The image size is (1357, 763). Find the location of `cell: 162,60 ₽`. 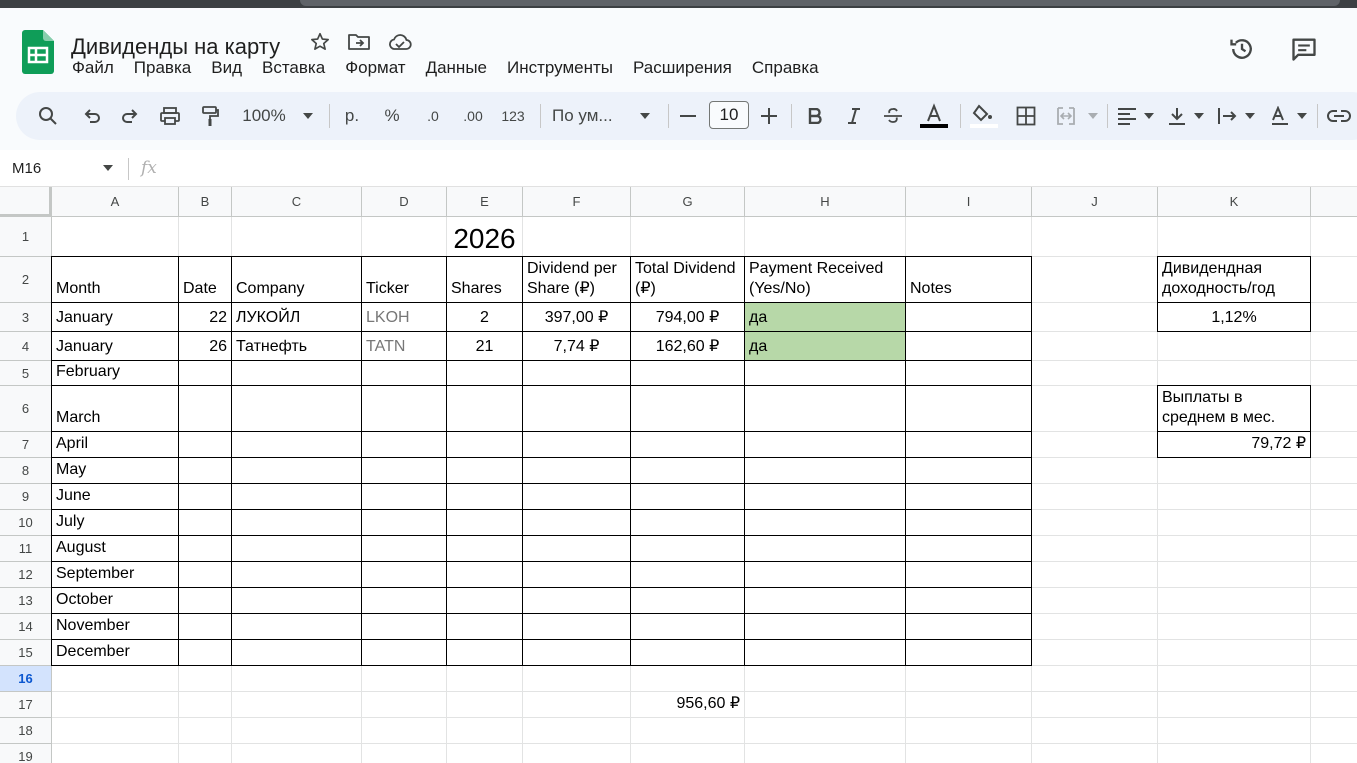

cell: 162,60 ₽ is located at coordinates (687, 346).